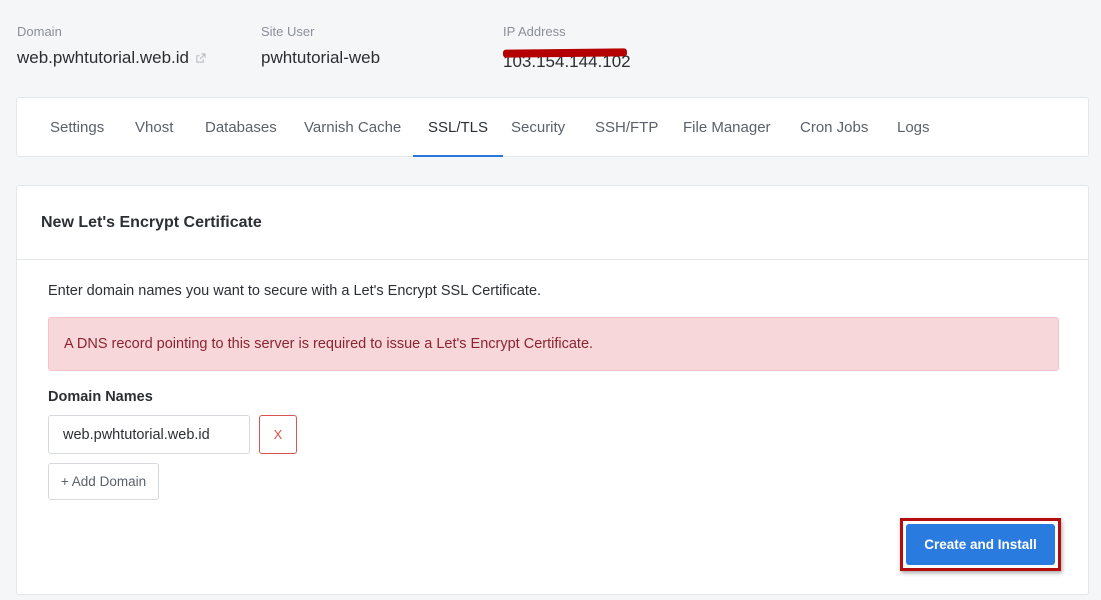 The image size is (1101, 600). I want to click on tab-ssl-tls: SSL/TLS, so click(458, 127).